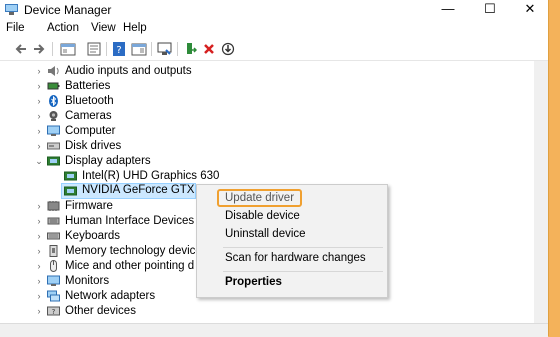 The height and width of the screenshot is (337, 560). Describe the element at coordinates (53, 71) in the screenshot. I see `speaker-icon` at that location.